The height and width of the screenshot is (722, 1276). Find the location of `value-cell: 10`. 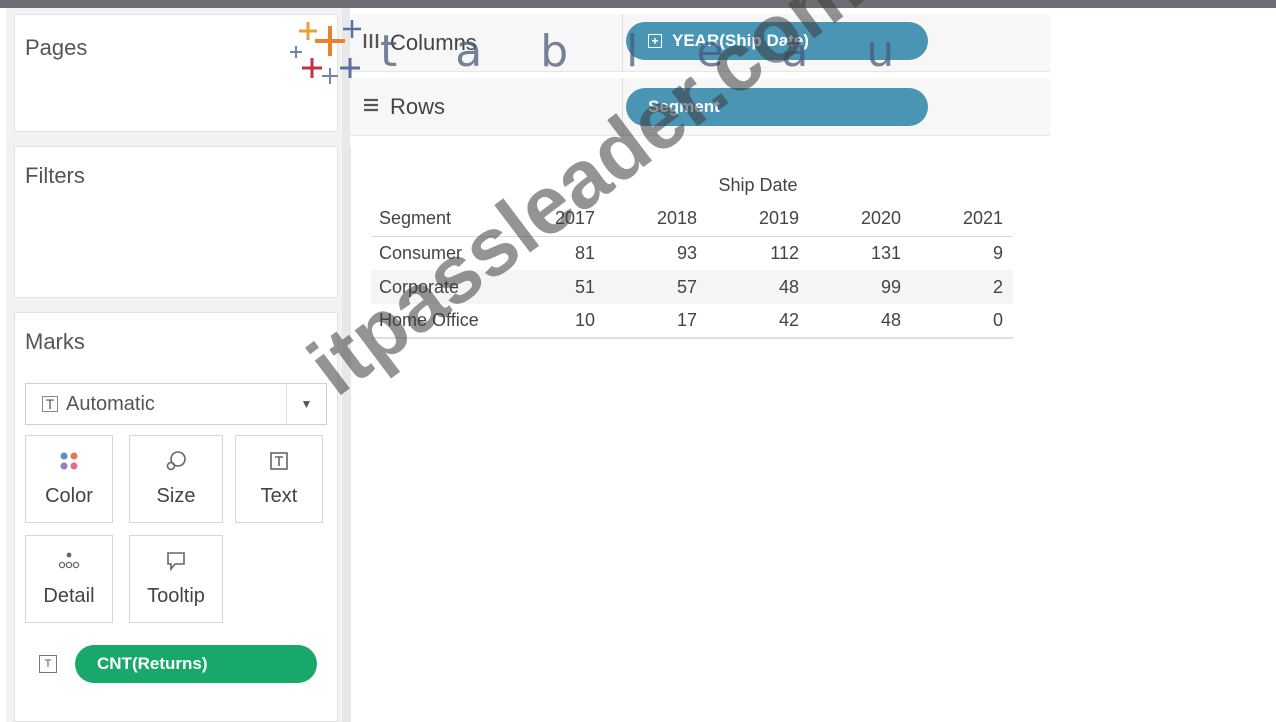

value-cell: 10 is located at coordinates (554, 321).